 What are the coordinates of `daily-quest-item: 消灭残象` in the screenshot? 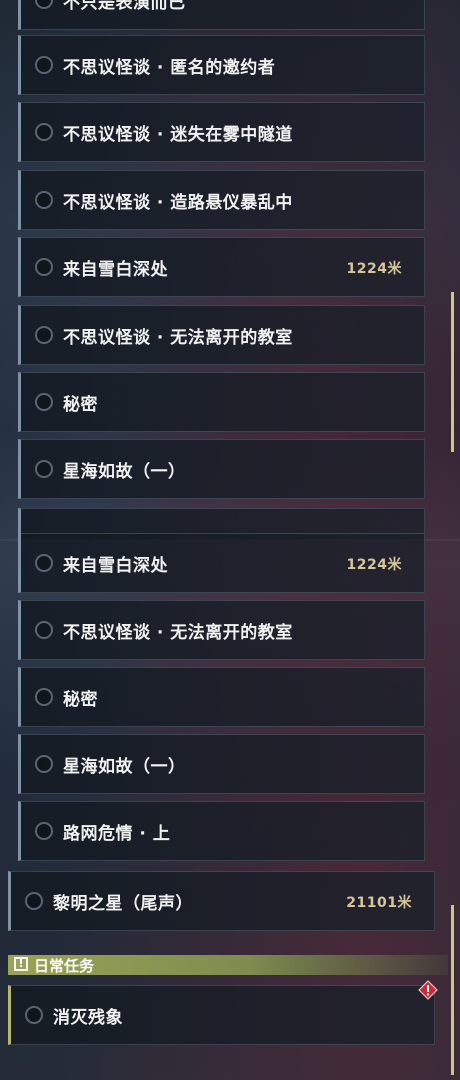 It's located at (221, 1015).